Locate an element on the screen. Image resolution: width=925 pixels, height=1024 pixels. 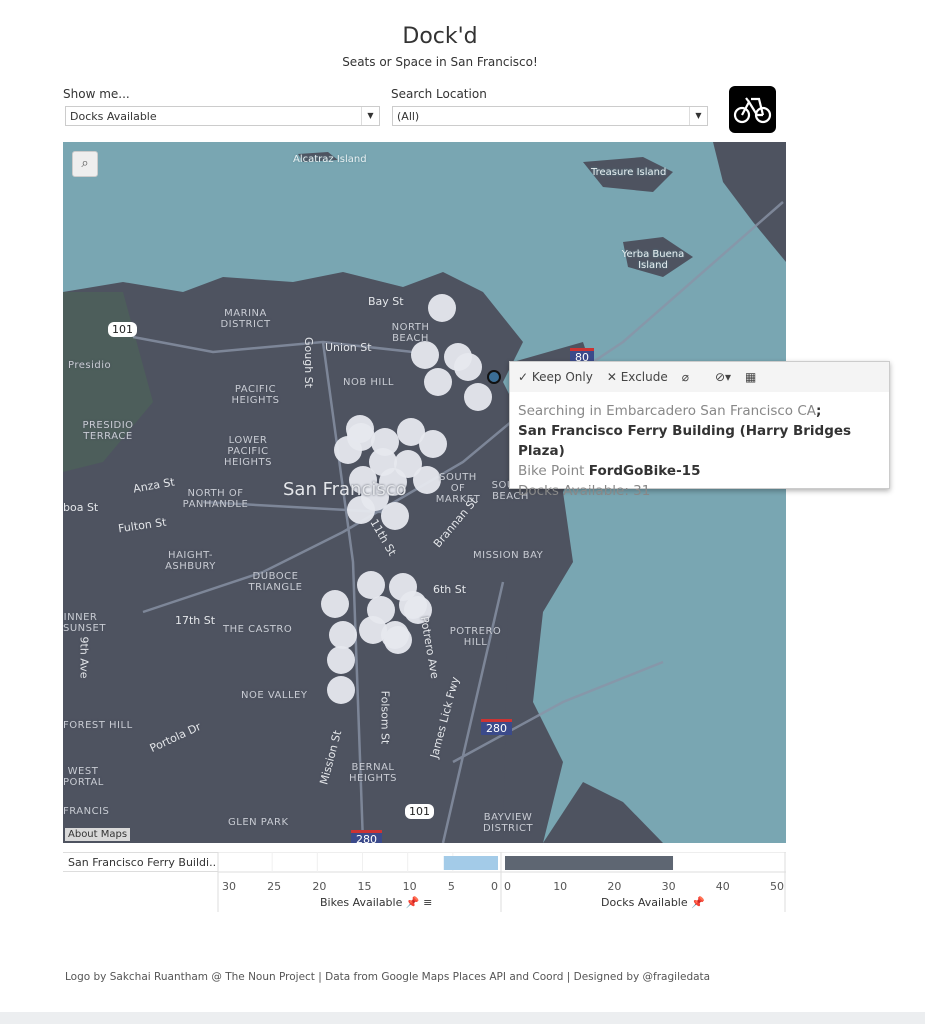
bikes-axis-title: Bikes Available 📌 ≡ is located at coordinates (376, 902).